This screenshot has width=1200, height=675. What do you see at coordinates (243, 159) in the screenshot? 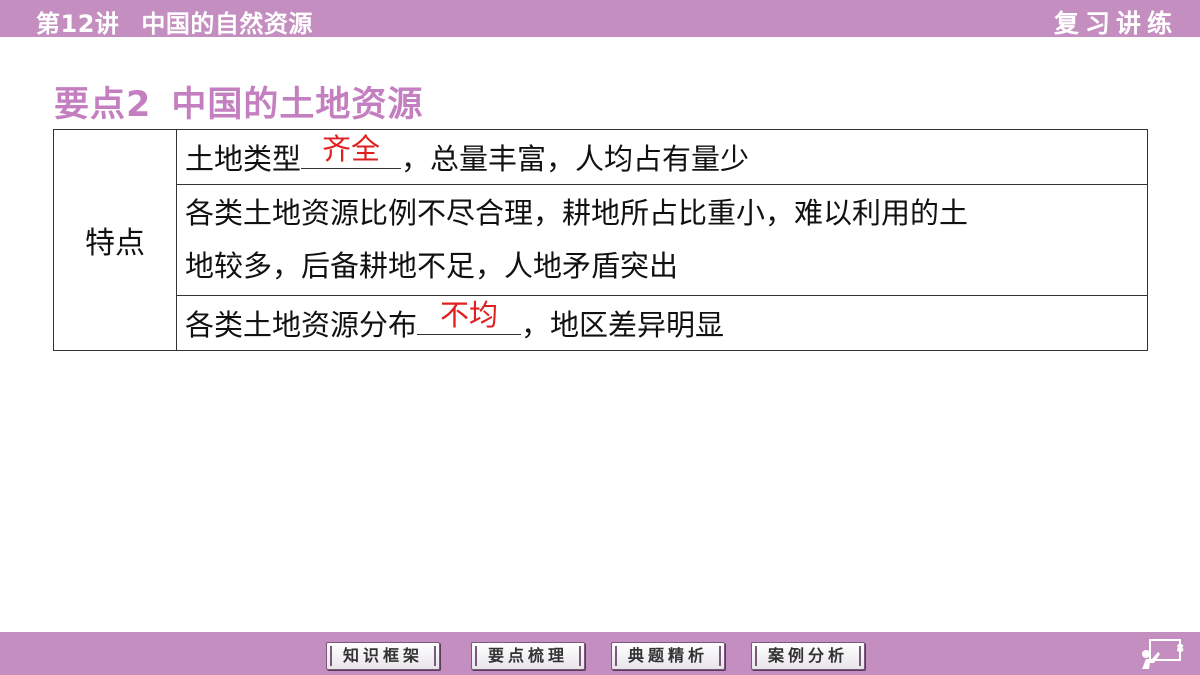
I see `cell-text: 土地类型` at bounding box center [243, 159].